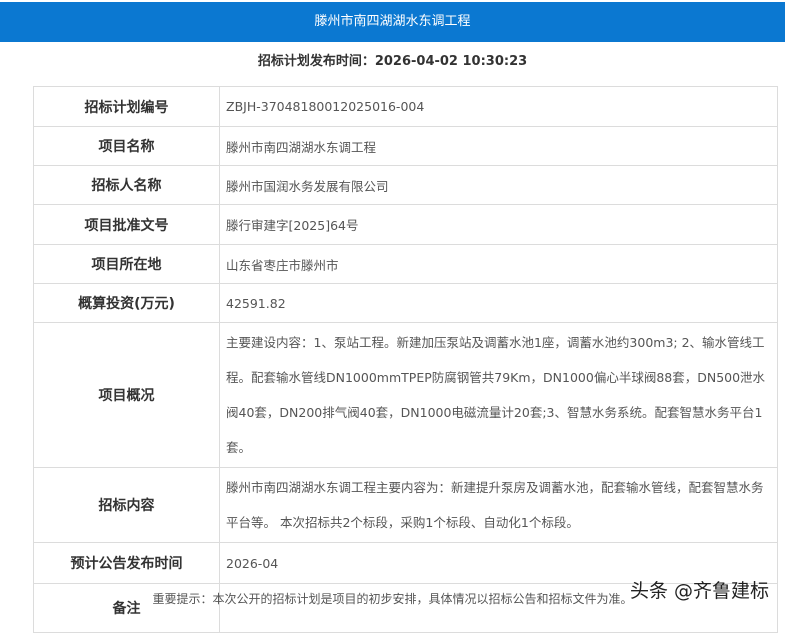  I want to click on publish-time-label: 招标计划发布时间：, so click(316, 61).